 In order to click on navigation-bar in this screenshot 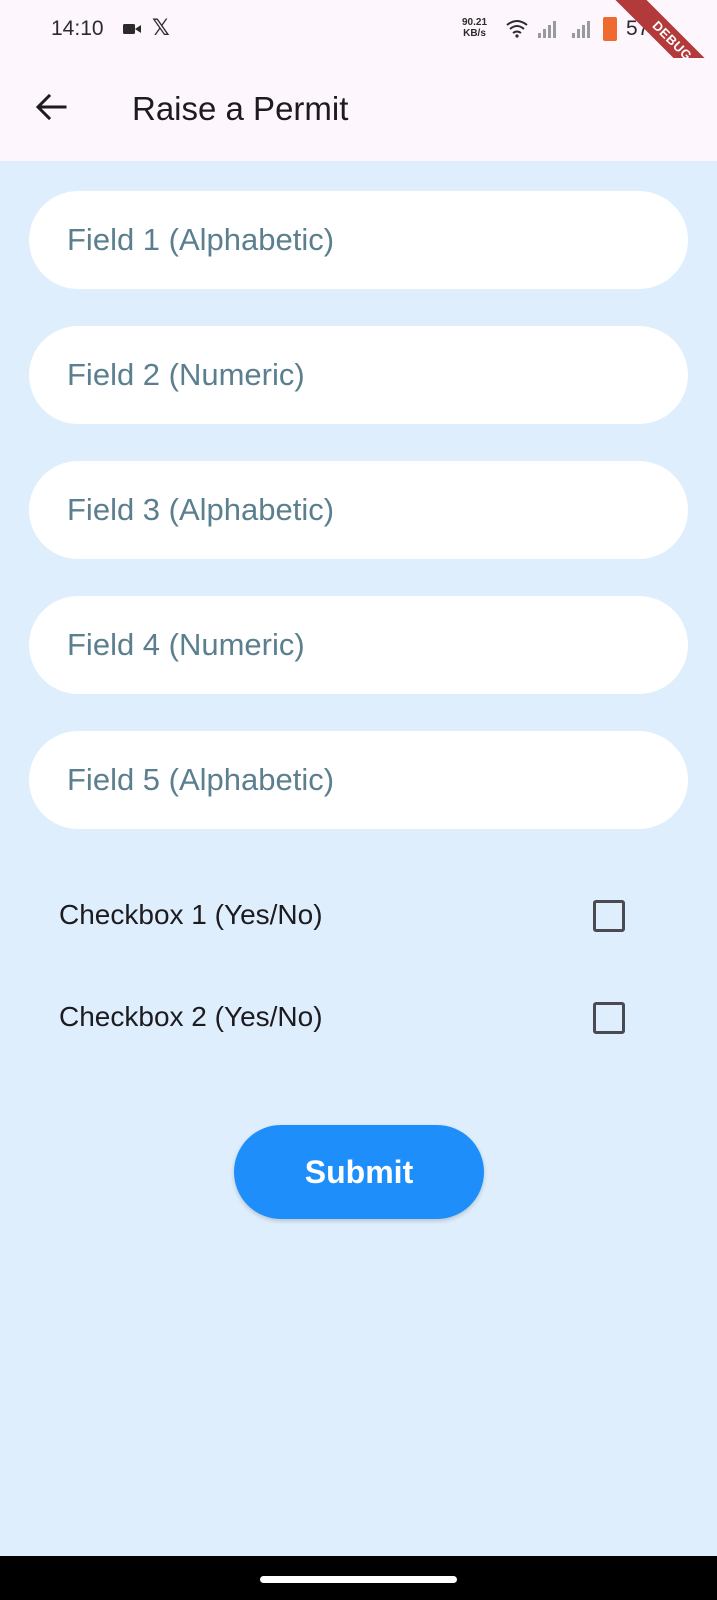, I will do `click(358, 1578)`.